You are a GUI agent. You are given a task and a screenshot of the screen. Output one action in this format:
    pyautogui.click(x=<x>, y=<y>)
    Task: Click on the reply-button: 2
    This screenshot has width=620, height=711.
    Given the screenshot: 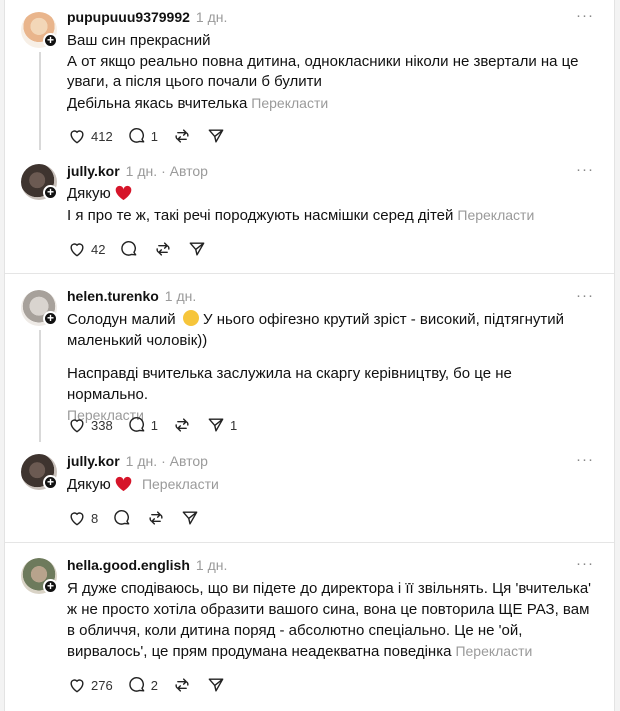 What is the action you would take?
    pyautogui.click(x=142, y=685)
    